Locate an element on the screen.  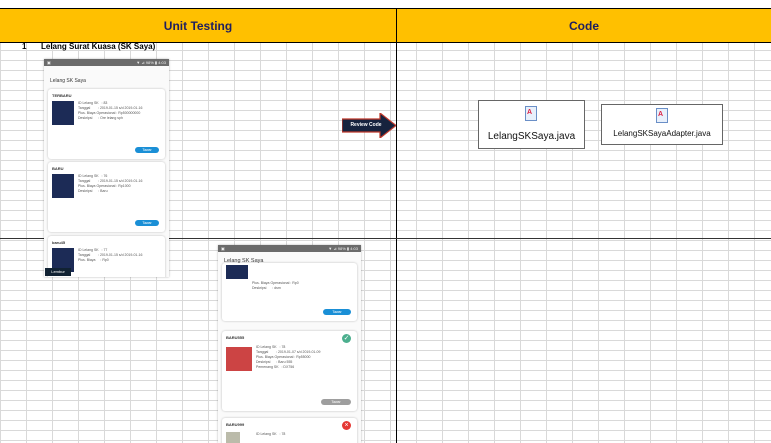
review-code-label: Review Code is located at coordinates (366, 125).